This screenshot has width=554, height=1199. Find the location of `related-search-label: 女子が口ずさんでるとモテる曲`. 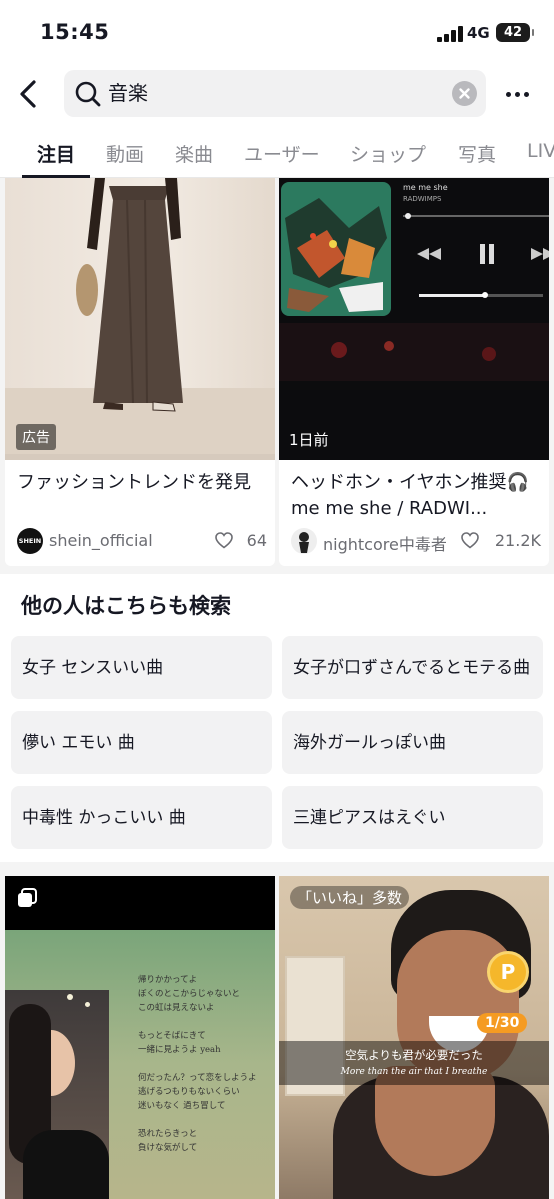

related-search-label: 女子が口ずさんでるとモテる曲 is located at coordinates (412, 667).